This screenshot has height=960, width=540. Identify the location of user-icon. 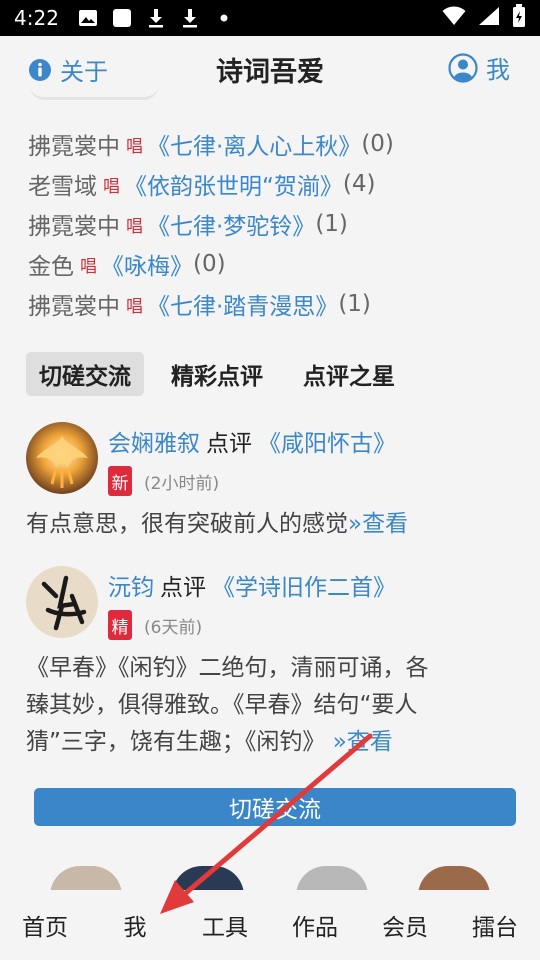
(463, 67).